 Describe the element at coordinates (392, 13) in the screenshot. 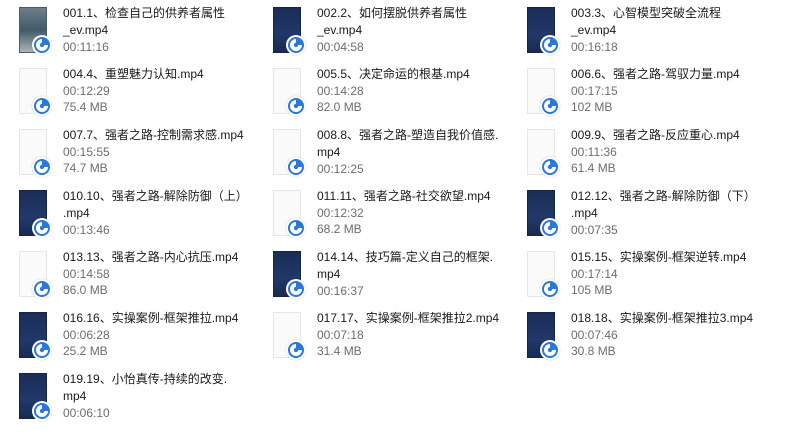

I see `file-name: 002.2、如何摆脱供养者属性` at that location.